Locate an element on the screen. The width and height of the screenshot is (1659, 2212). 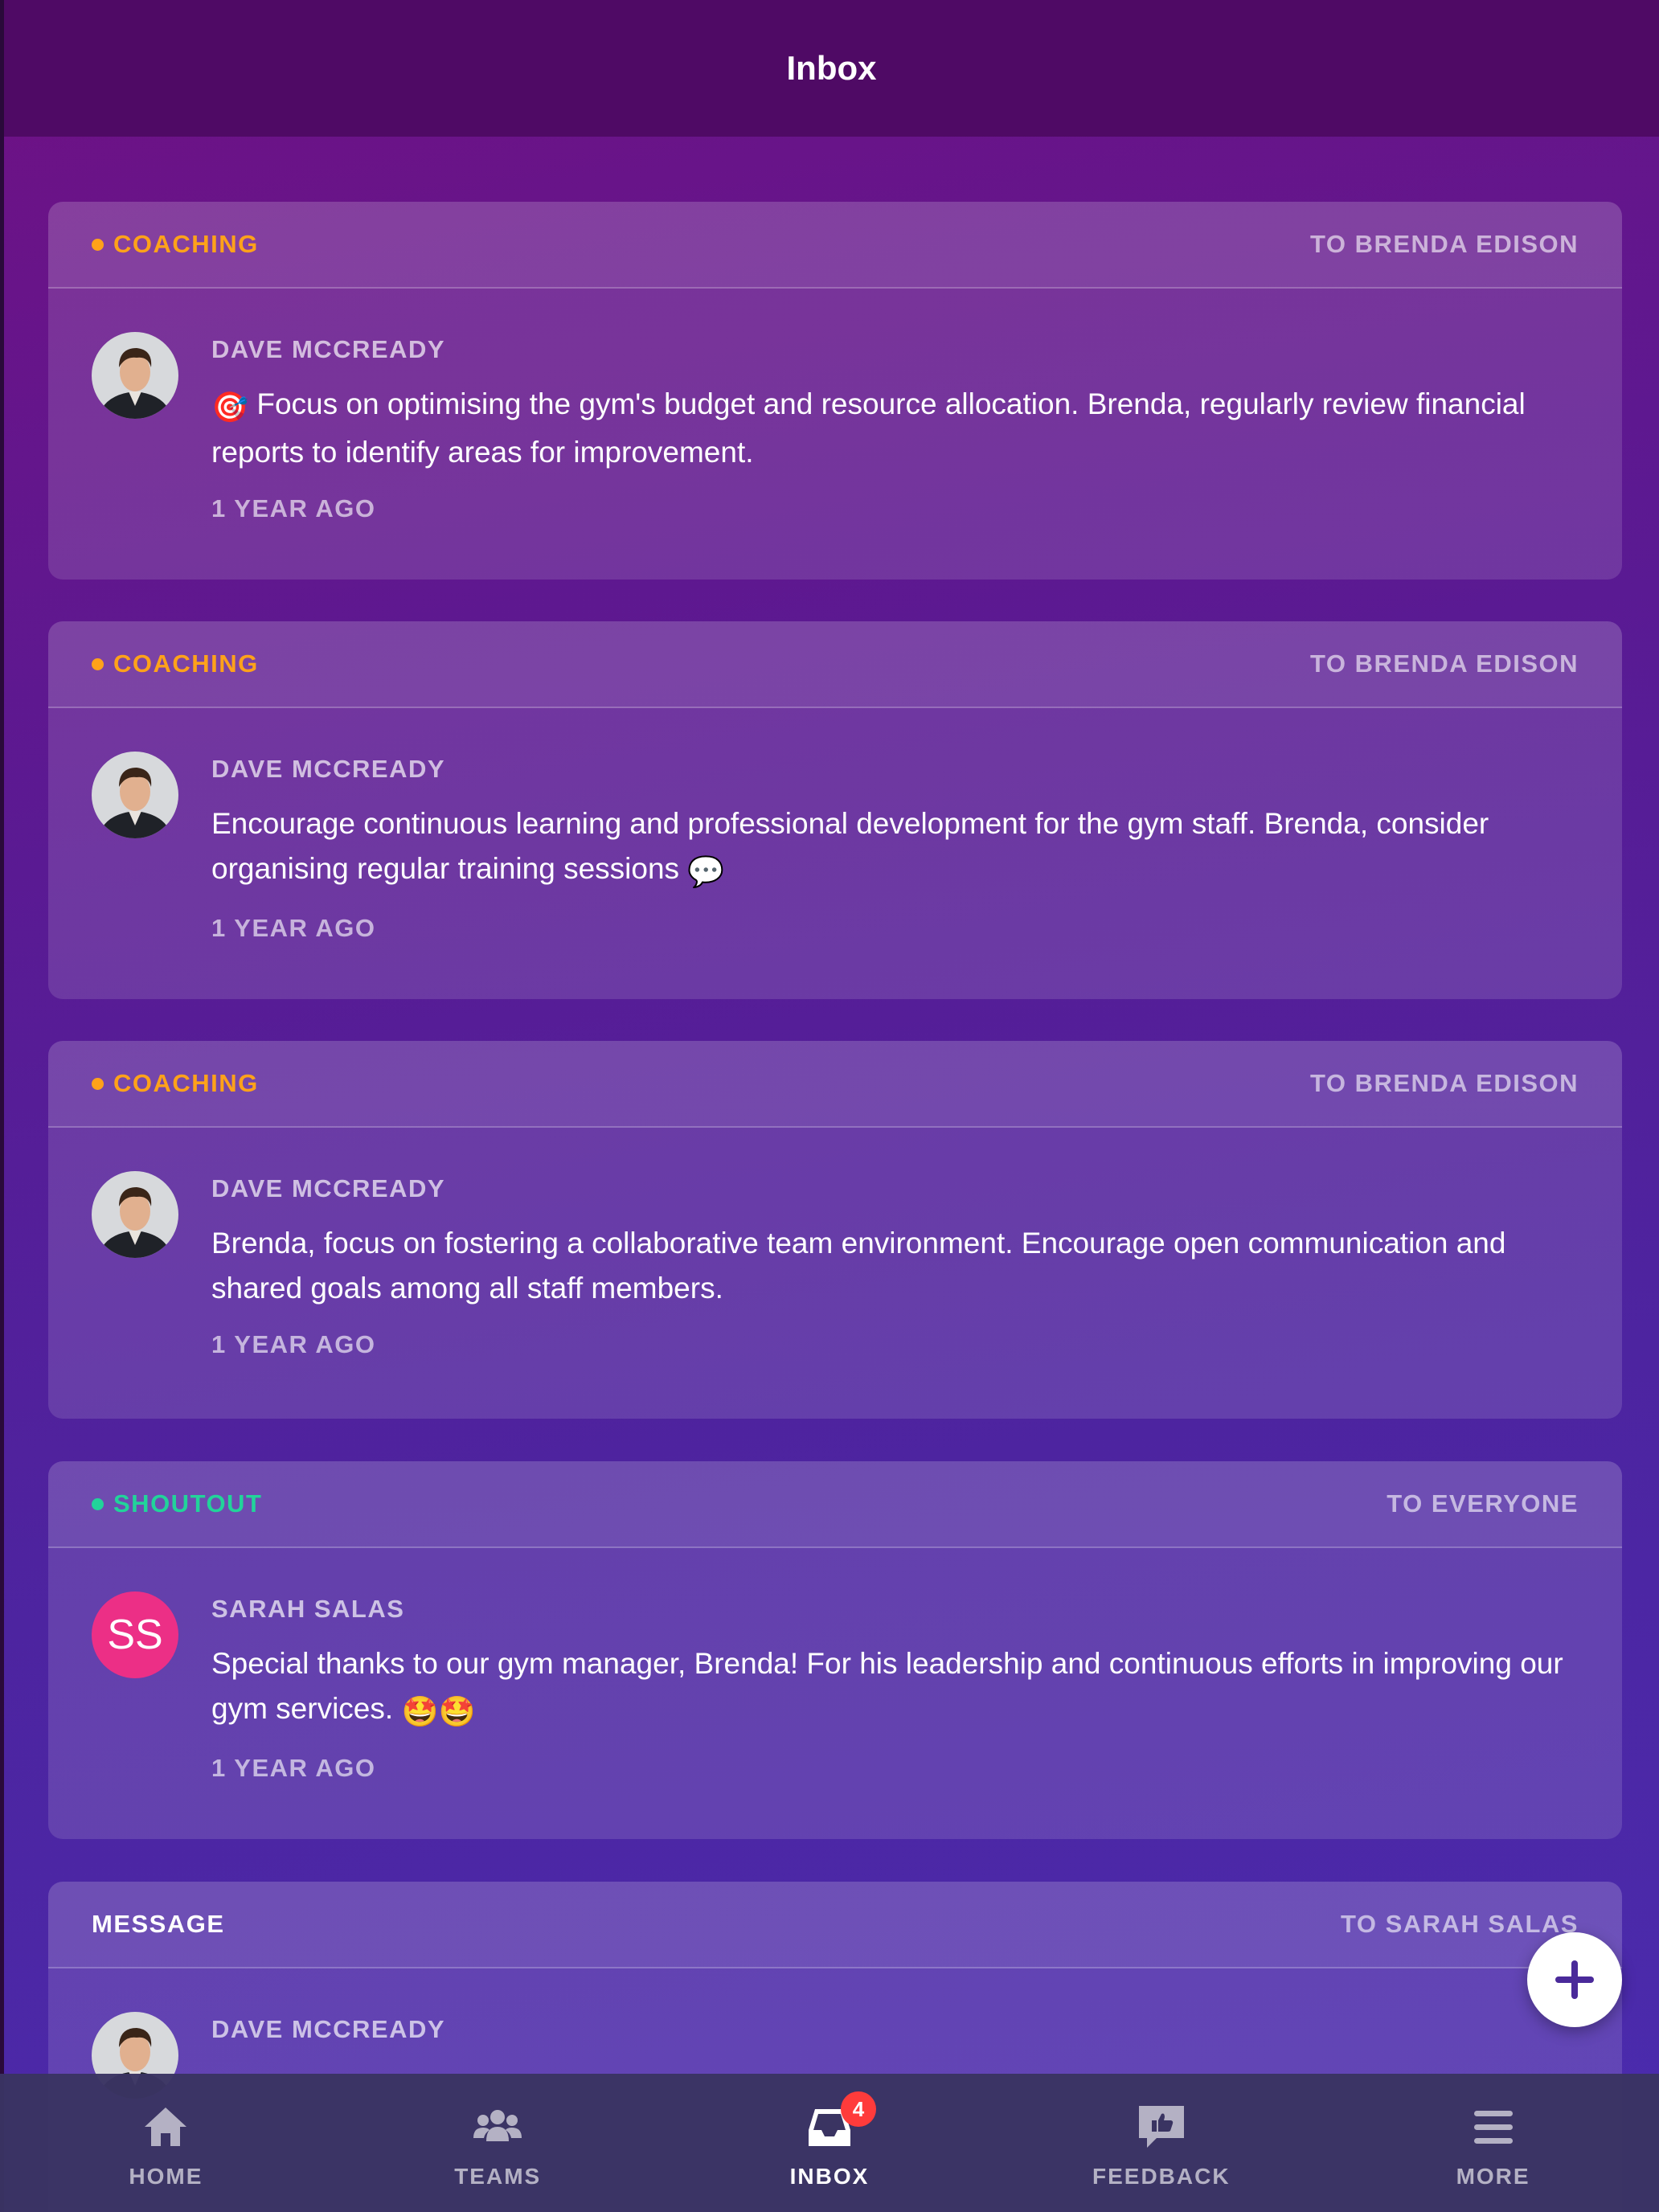
top-bar: Inbox is located at coordinates (831, 68).